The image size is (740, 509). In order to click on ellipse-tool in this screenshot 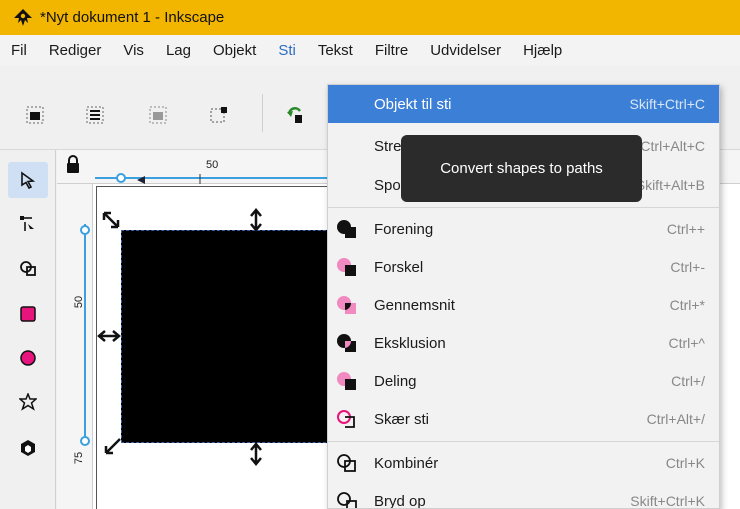, I will do `click(28, 358)`.